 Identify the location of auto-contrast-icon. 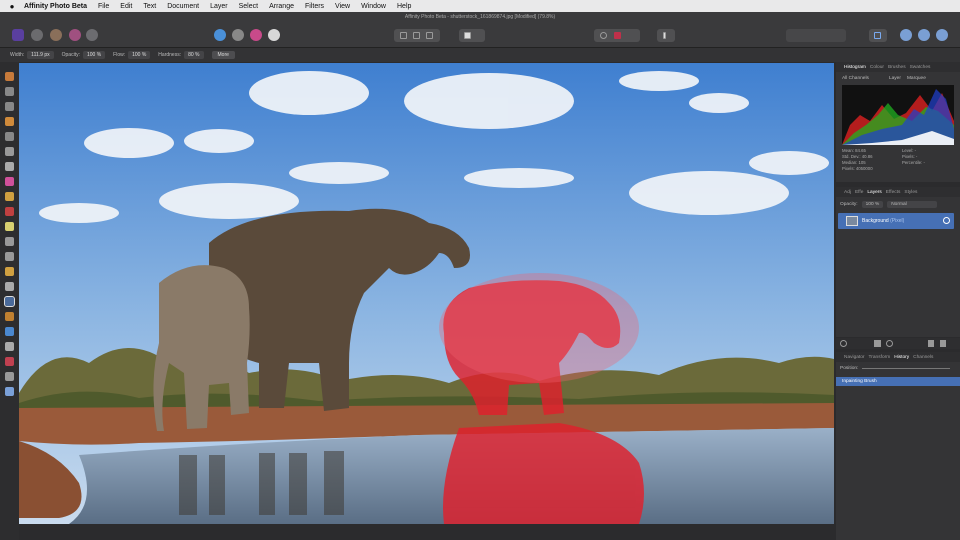
(238, 35).